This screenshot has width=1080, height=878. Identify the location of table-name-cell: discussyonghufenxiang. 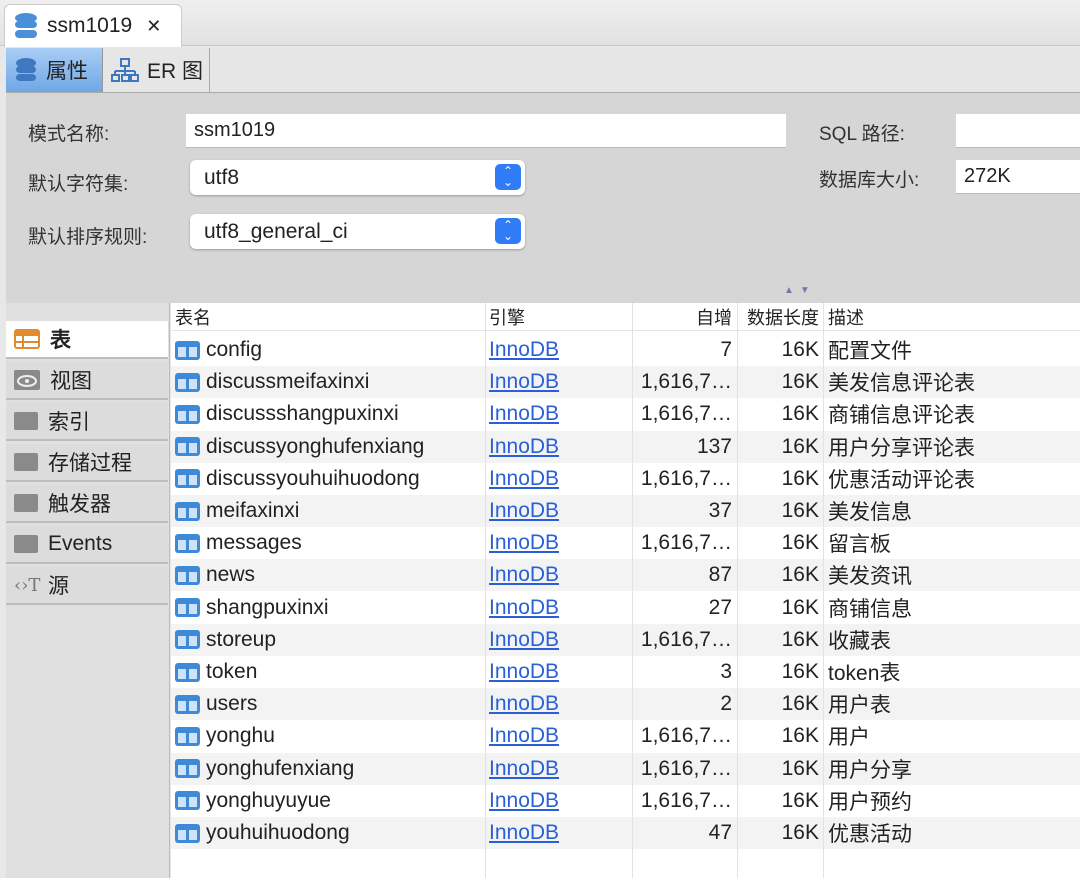
(330, 447).